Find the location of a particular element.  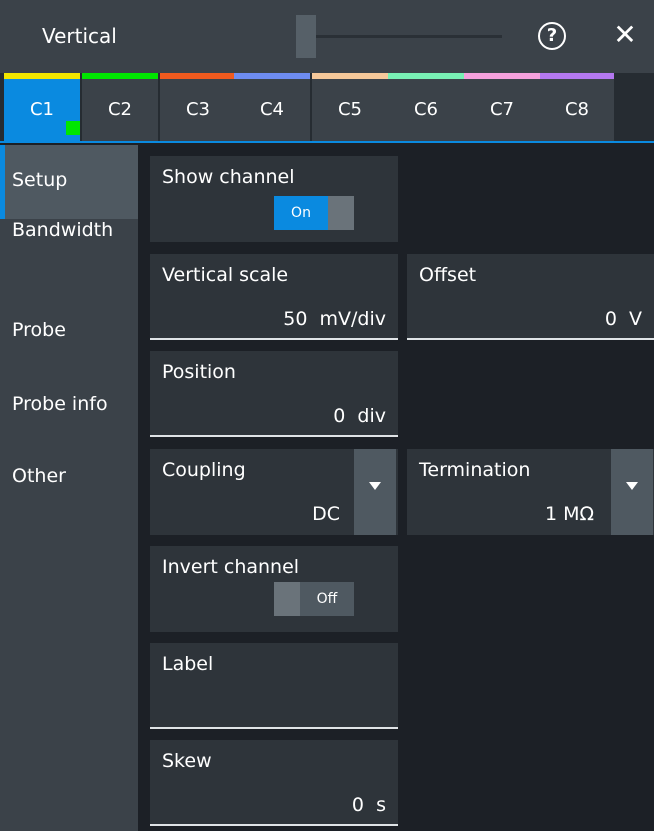

vertical-scale-label: Vertical scale is located at coordinates (225, 275).